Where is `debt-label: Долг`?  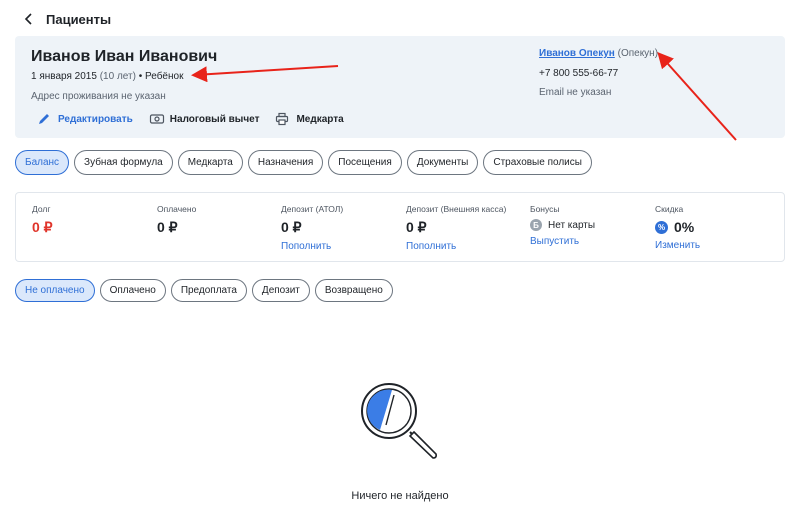 debt-label: Долг is located at coordinates (41, 209).